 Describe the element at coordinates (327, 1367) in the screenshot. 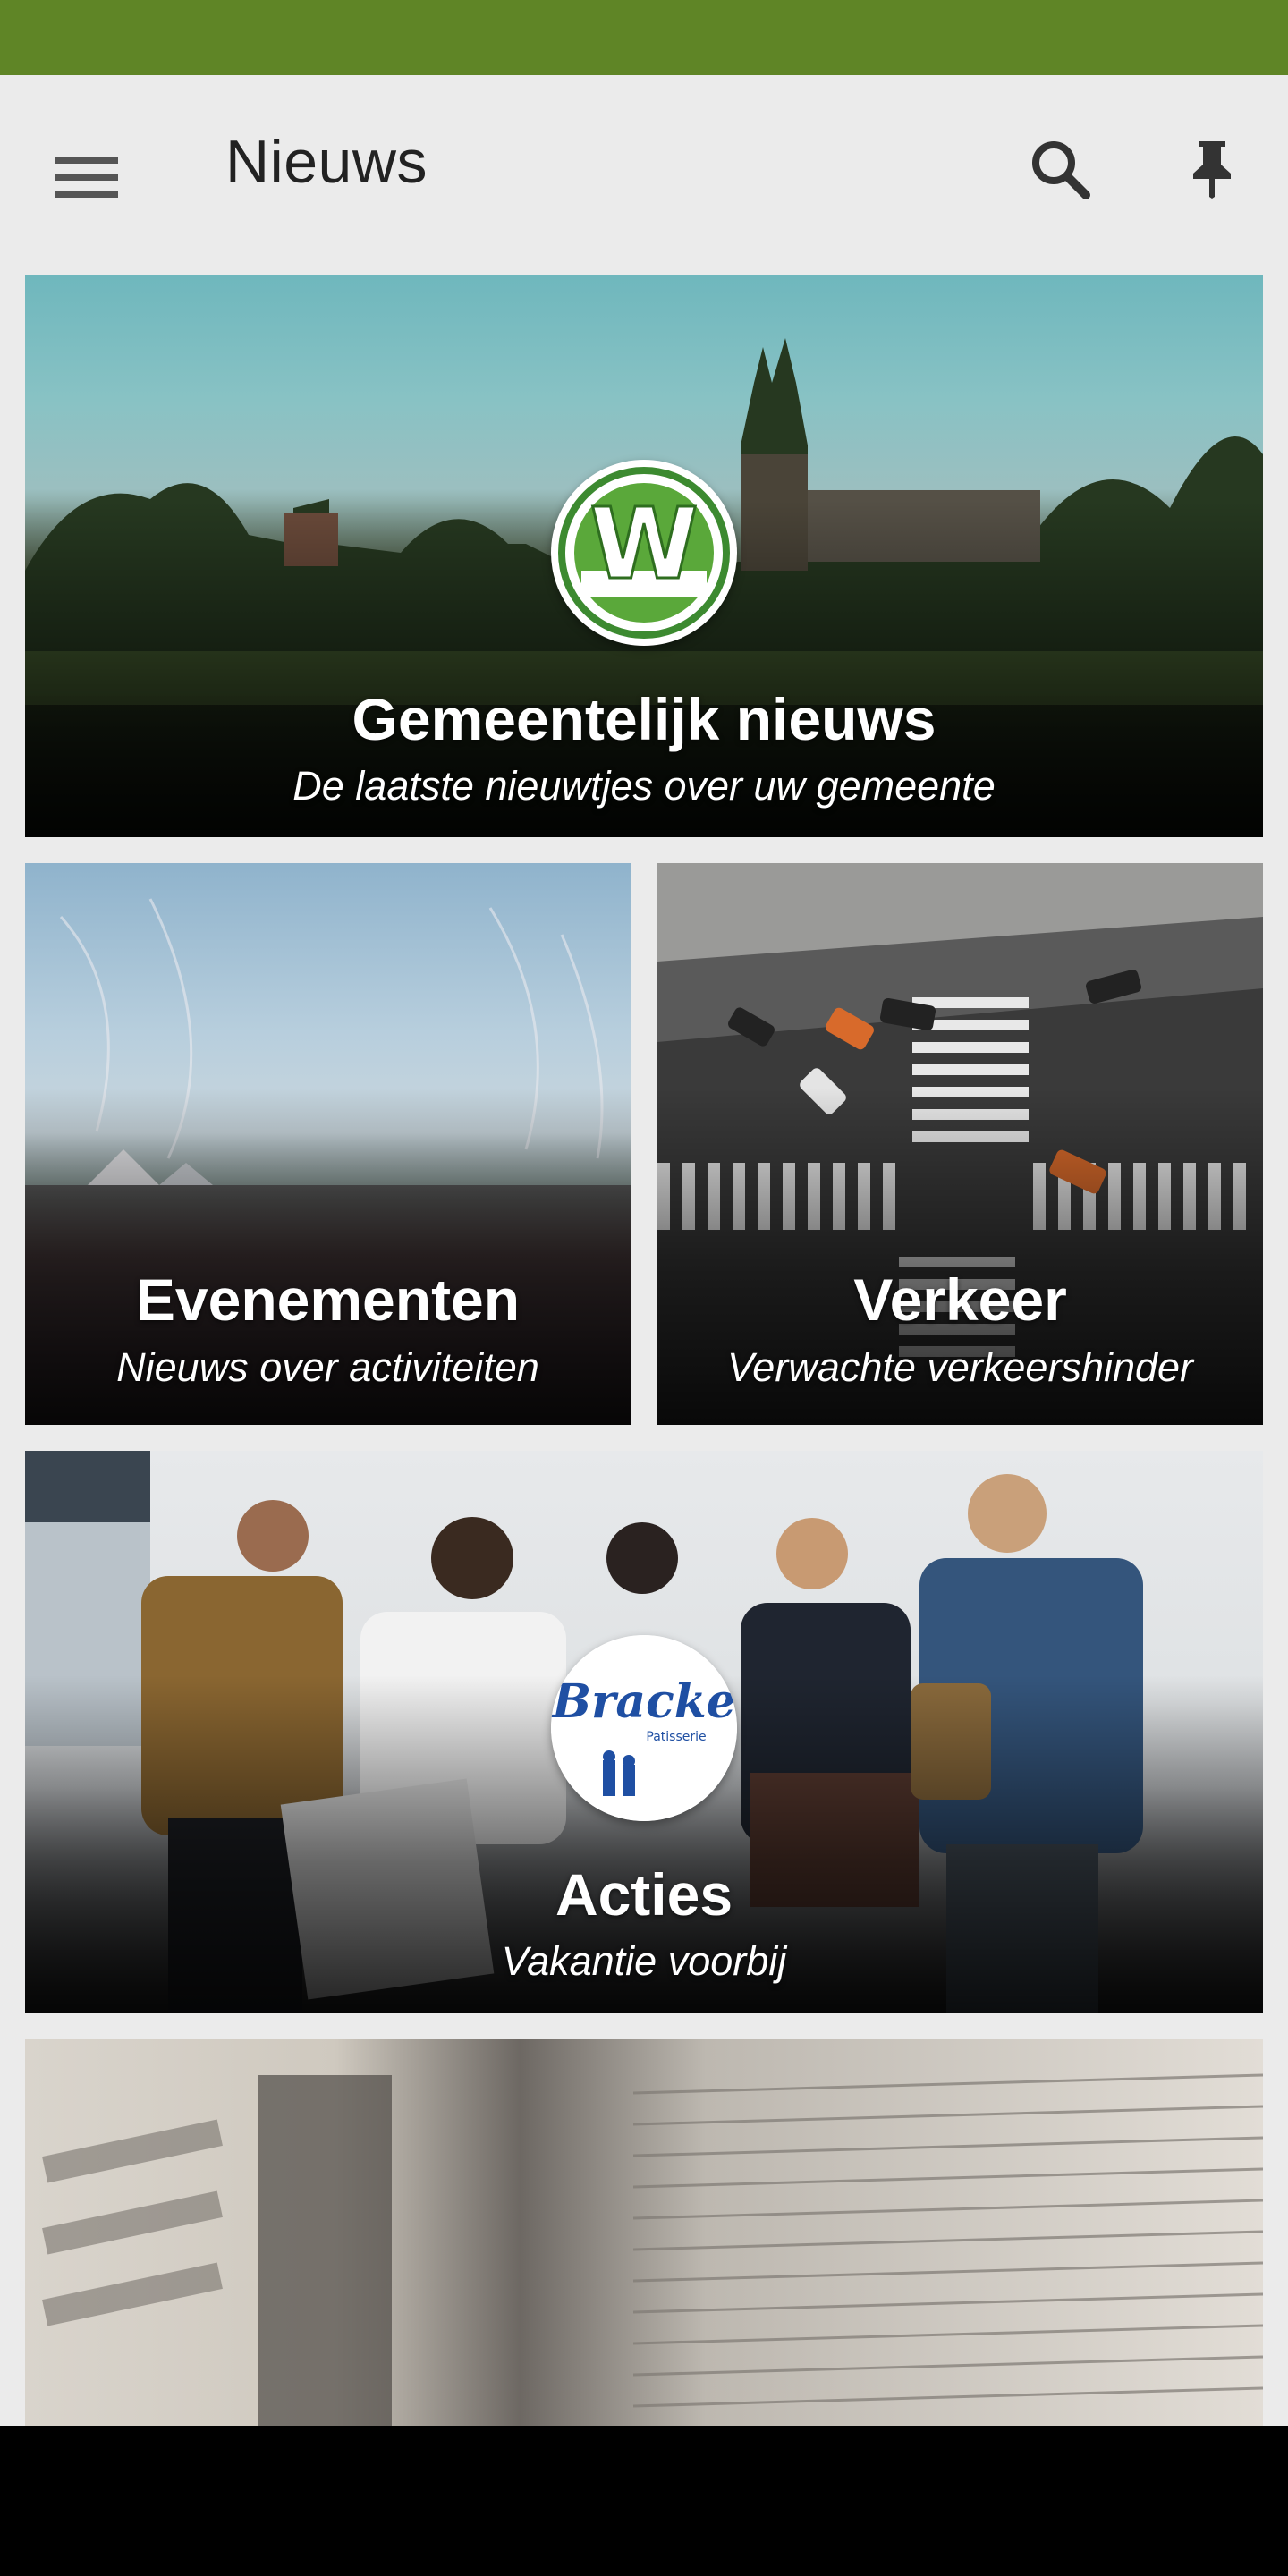

I see `card-subtitle: Nieuws over activiteiten` at that location.